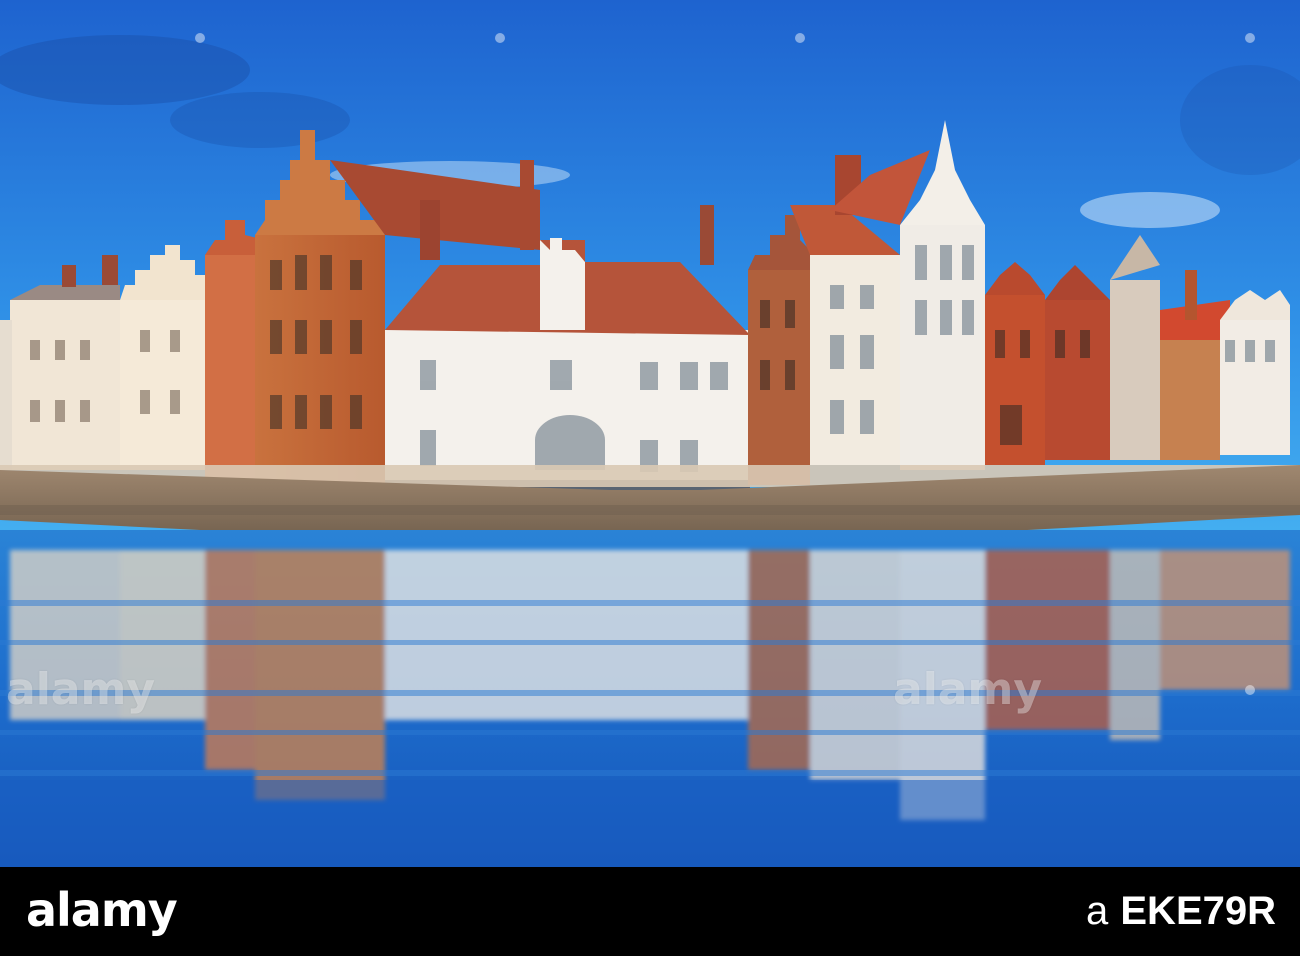  Describe the element at coordinates (650, 911) in the screenshot. I see `footer-bar: alamy a EKE79R` at that location.